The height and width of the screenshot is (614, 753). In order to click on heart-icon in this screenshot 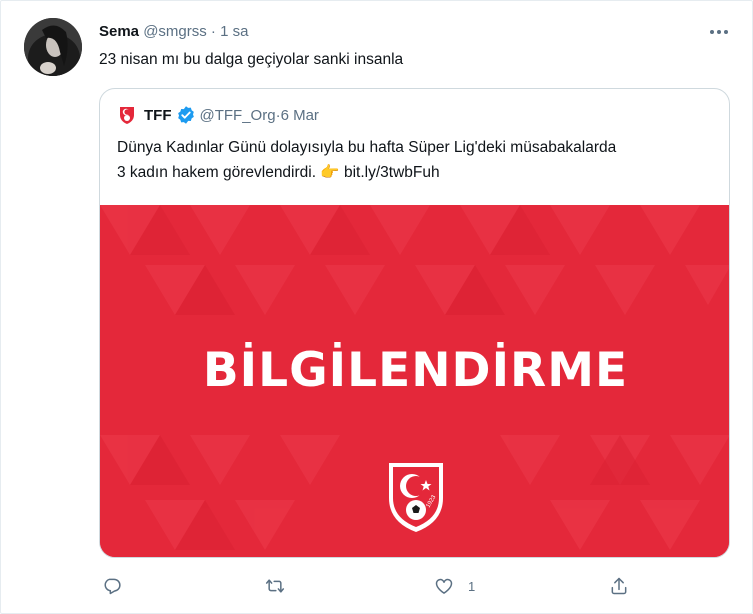, I will do `click(444, 586)`.